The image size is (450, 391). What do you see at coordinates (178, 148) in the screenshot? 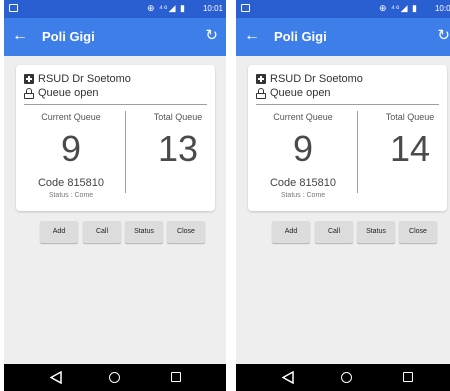
I see `total-queue-value: 13` at bounding box center [178, 148].